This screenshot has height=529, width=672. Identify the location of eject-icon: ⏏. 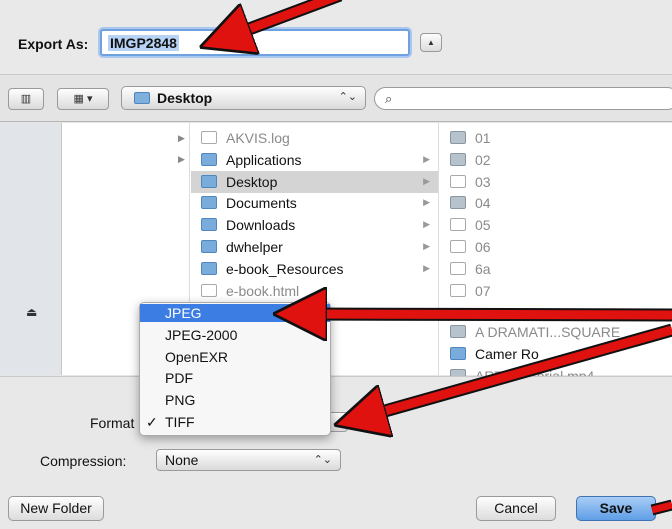
(31, 312).